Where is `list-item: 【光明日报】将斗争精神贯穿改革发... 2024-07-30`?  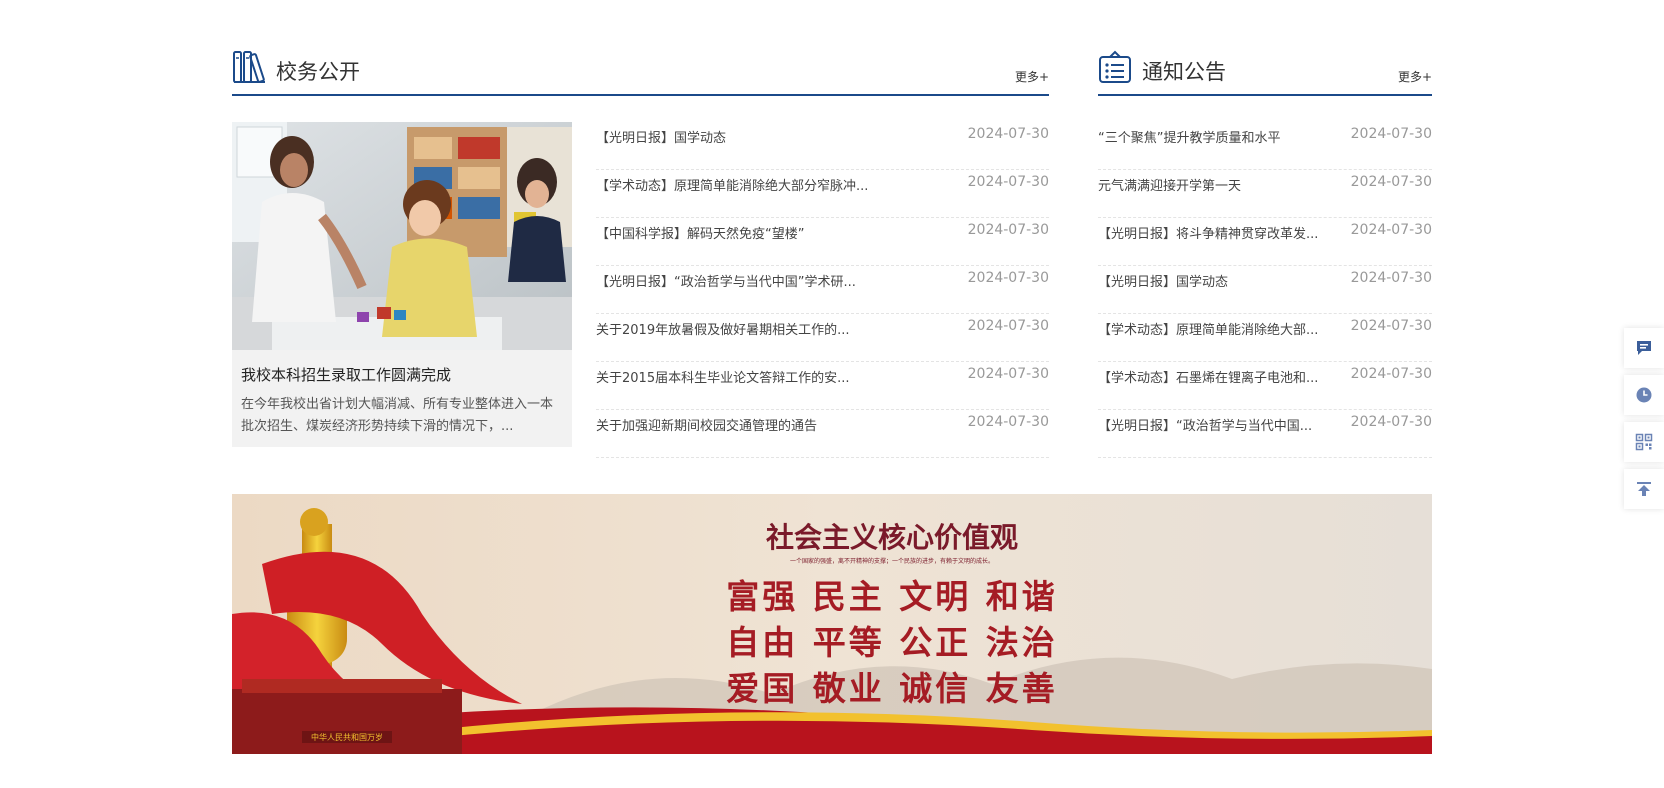
list-item: 【光明日报】将斗争精神贯穿改革发... 2024-07-30 is located at coordinates (1265, 242).